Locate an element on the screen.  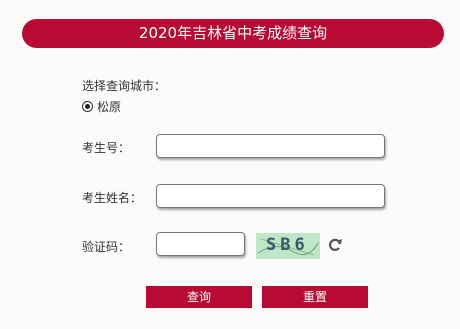
captcha-image: SB6 is located at coordinates (288, 246).